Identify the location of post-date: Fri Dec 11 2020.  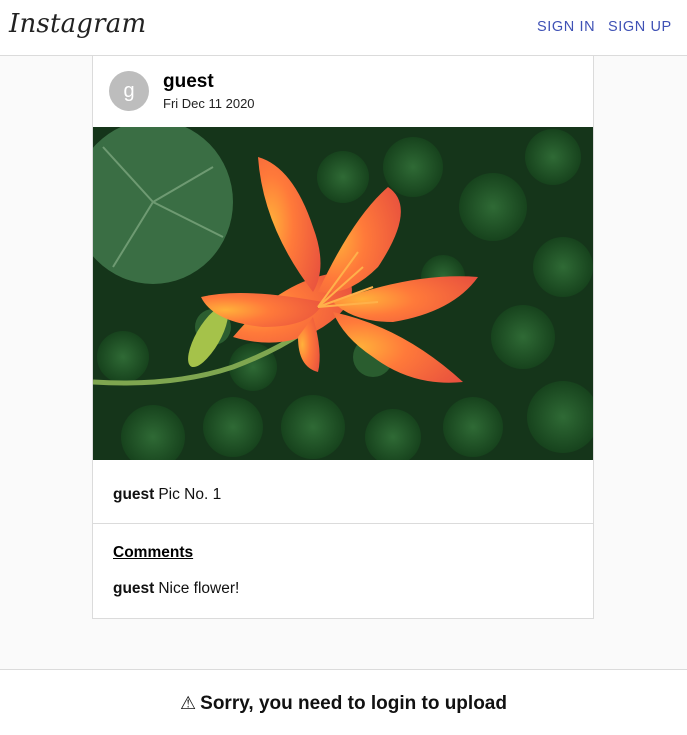
(209, 103).